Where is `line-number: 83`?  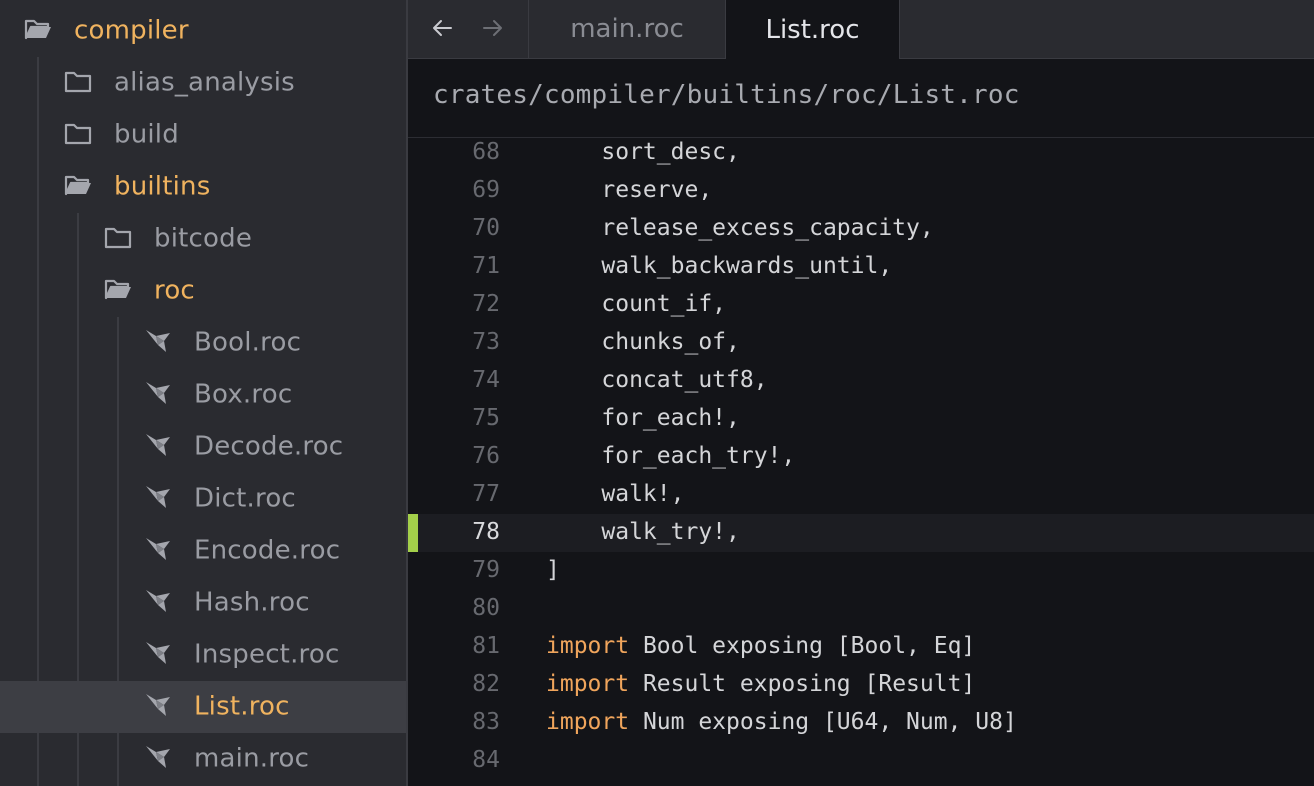 line-number: 83 is located at coordinates (486, 722).